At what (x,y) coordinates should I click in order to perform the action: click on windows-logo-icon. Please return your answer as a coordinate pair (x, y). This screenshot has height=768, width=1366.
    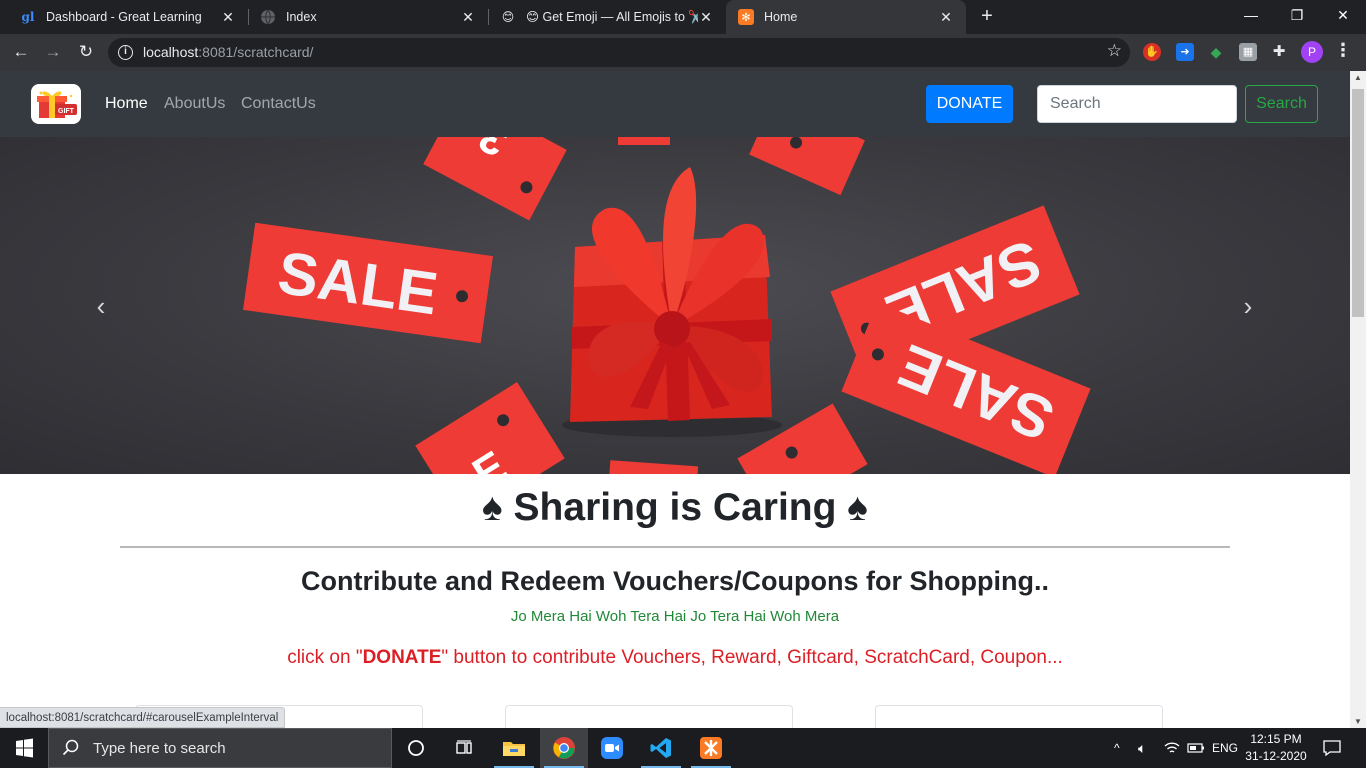
    Looking at the image, I should click on (24, 748).